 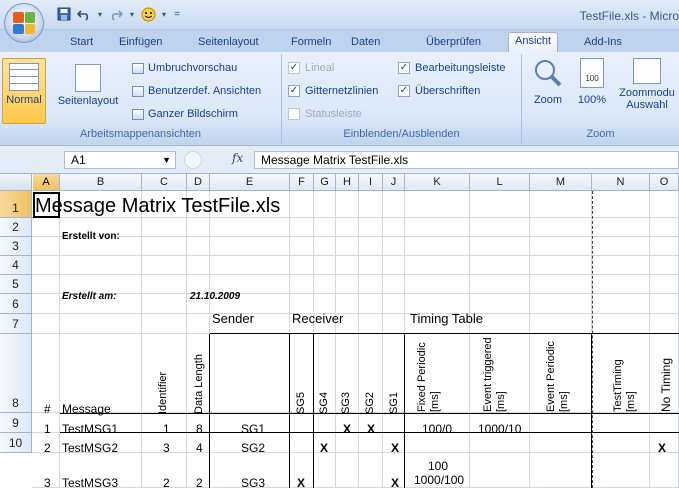 What do you see at coordinates (46, 182) in the screenshot?
I see `column-header: A` at bounding box center [46, 182].